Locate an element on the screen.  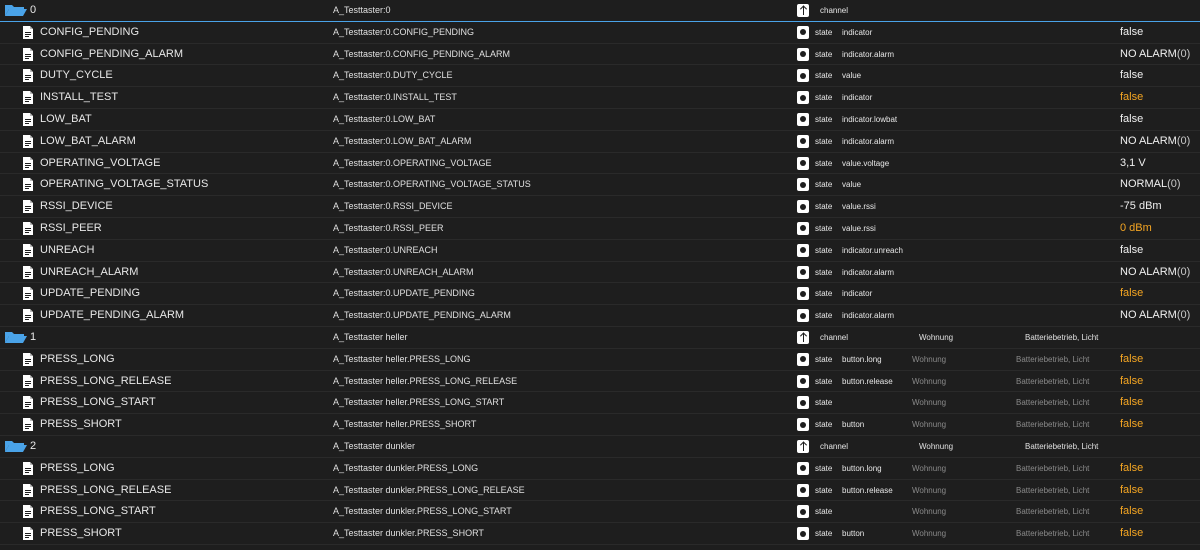
object-id: A_Testtaster:0 is located at coordinates (362, 10).